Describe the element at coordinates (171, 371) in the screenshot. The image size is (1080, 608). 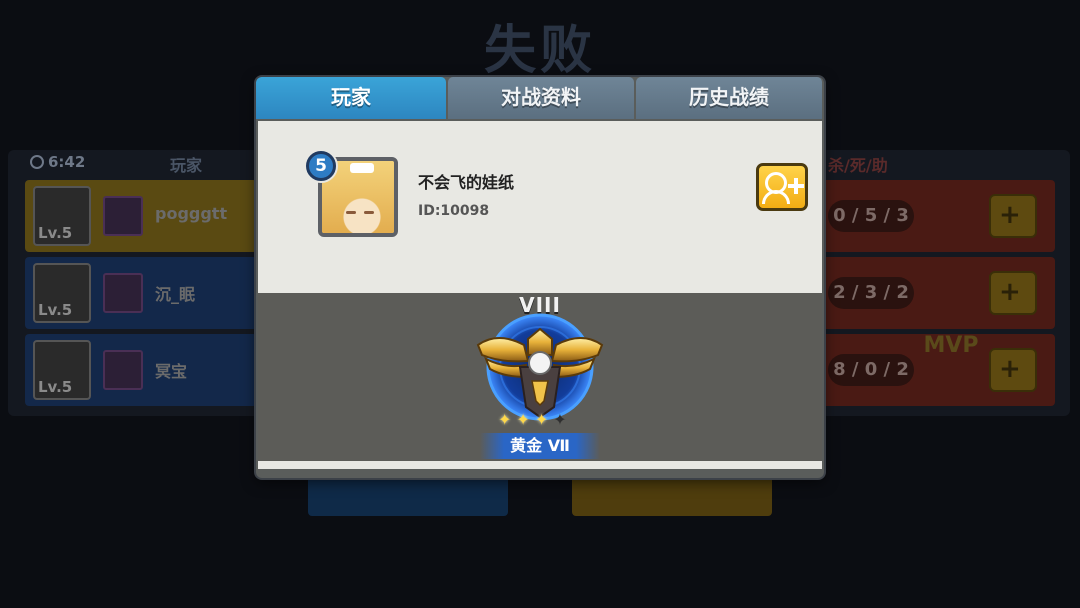
I see `player-name: 冥宝` at that location.